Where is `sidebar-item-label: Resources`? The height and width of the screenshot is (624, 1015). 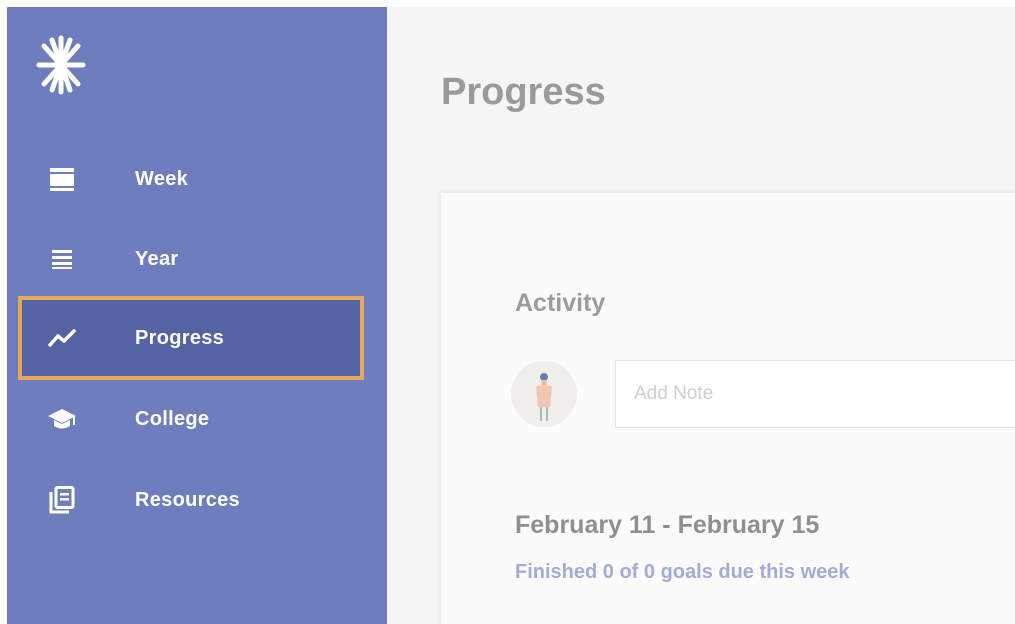
sidebar-item-label: Resources is located at coordinates (187, 499).